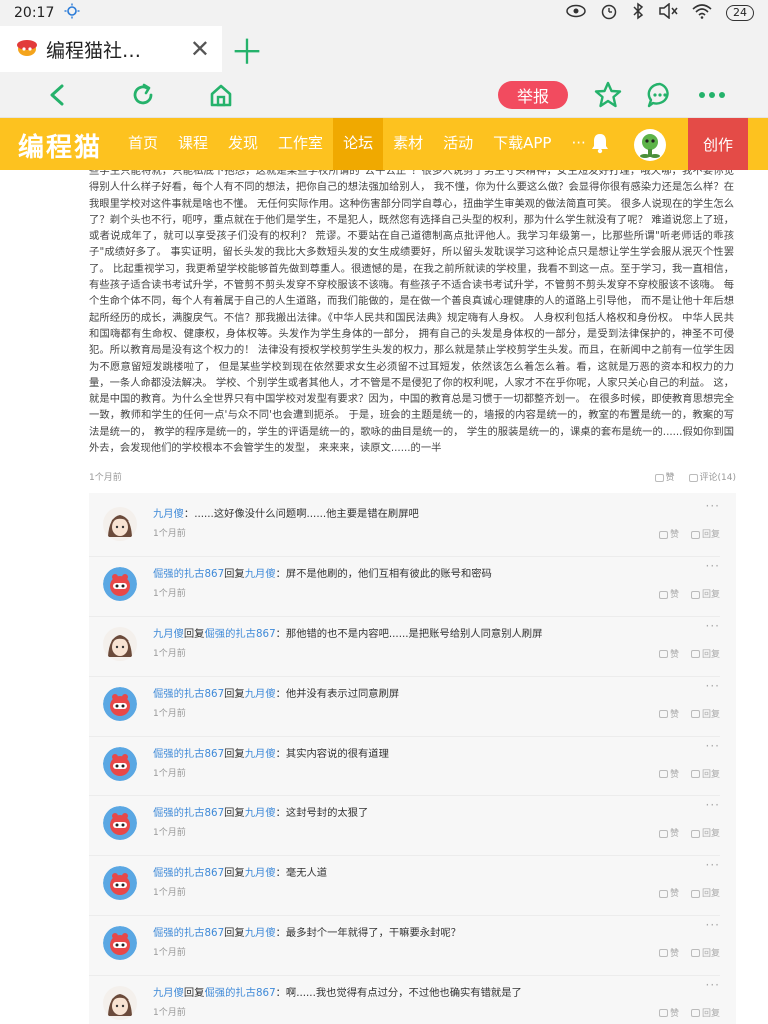 This screenshot has width=768, height=1024. Describe the element at coordinates (34, 13) in the screenshot. I see `clock: 20:17` at that location.